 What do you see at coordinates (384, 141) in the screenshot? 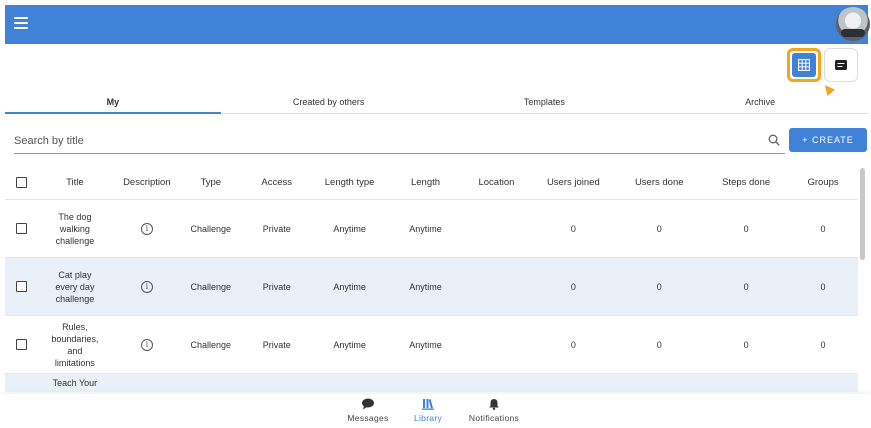
I see `search-input` at bounding box center [384, 141].